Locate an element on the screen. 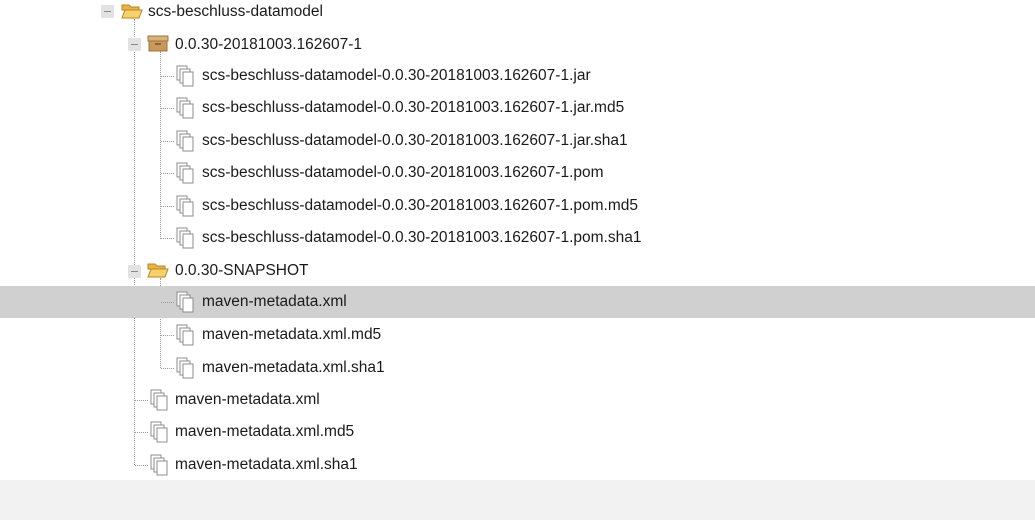 The image size is (1035, 520). tree-file-item: maven-metadata.xml is located at coordinates (517, 400).